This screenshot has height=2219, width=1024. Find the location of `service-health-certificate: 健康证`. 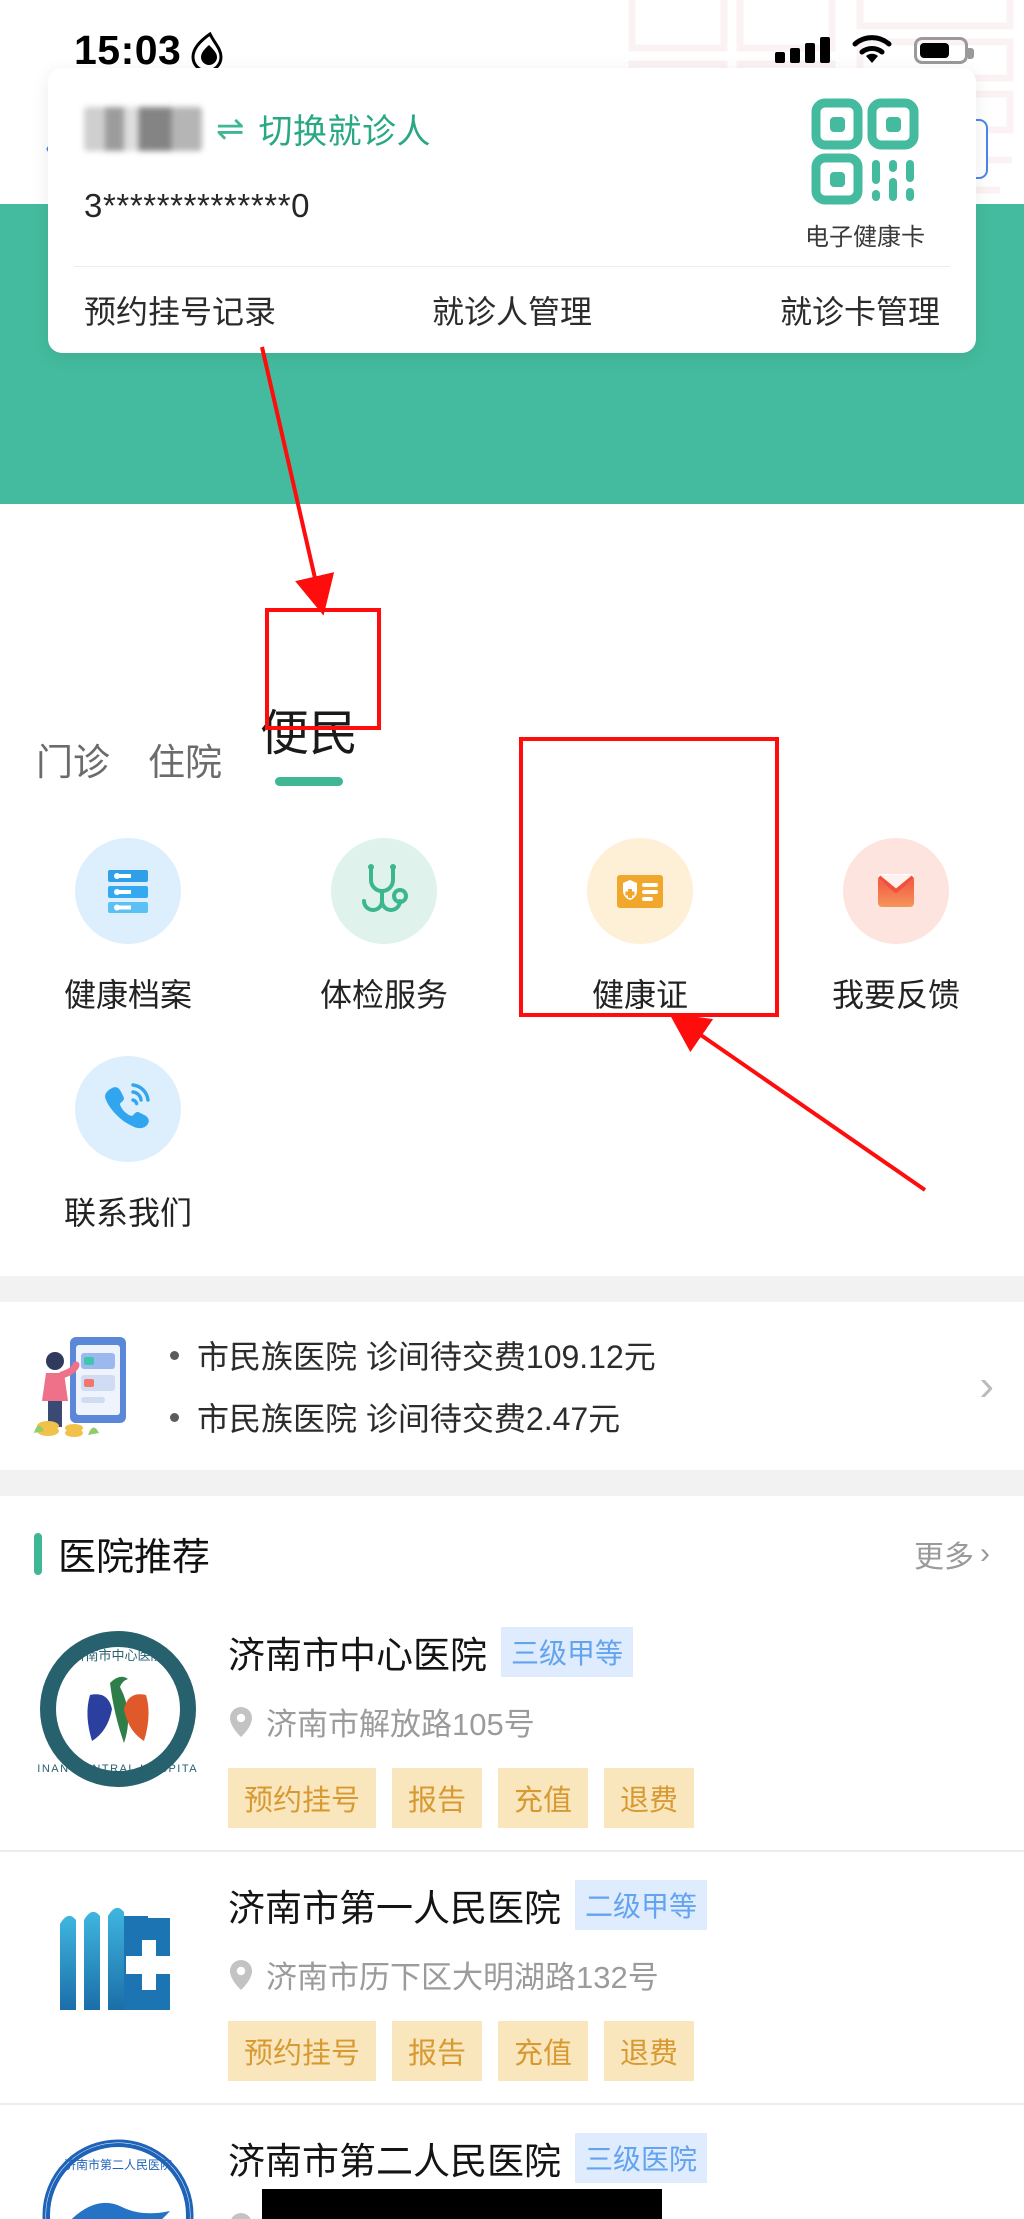

service-health-certificate: 健康证 is located at coordinates (640, 929).